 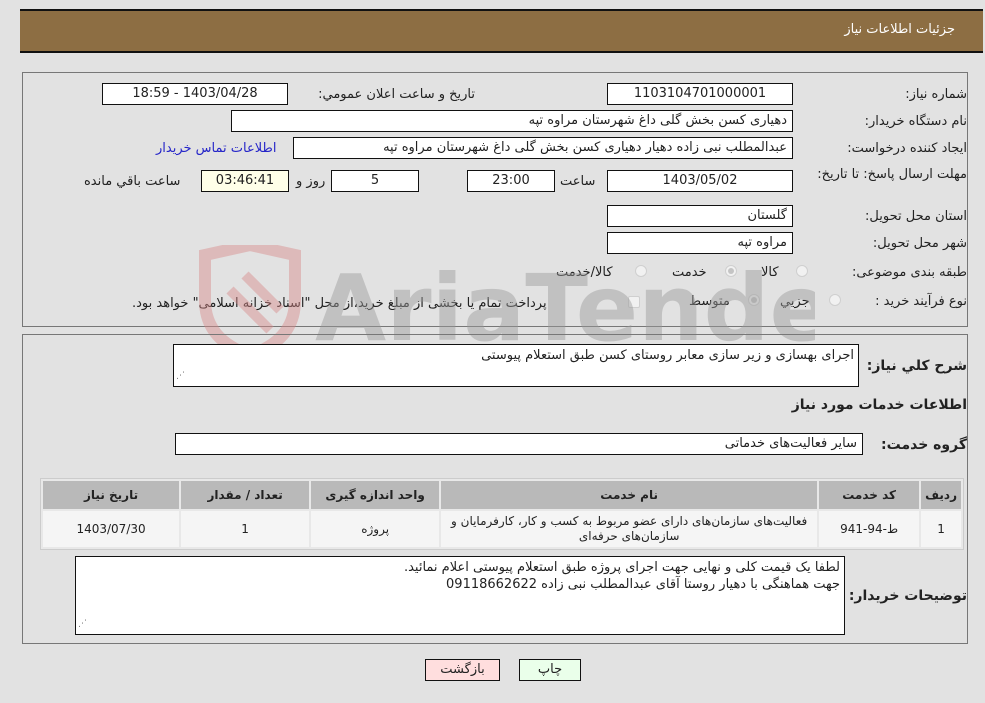 I want to click on back-button: بازگشت, so click(x=462, y=670).